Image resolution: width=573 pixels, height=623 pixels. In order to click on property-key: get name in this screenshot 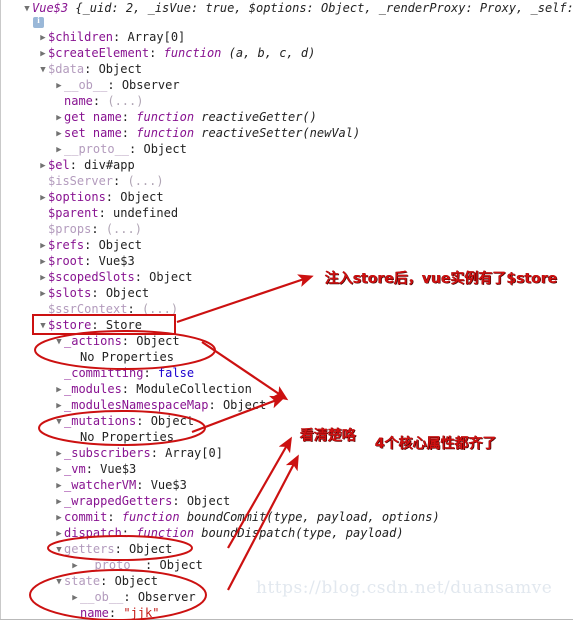, I will do `click(93, 117)`.